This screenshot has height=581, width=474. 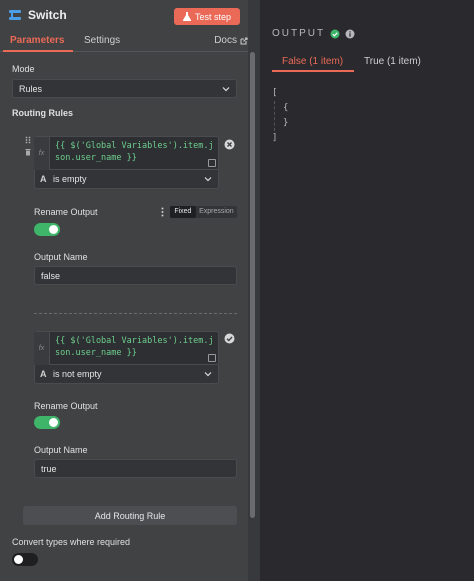 I want to click on mode-label: Mode, so click(x=23, y=69).